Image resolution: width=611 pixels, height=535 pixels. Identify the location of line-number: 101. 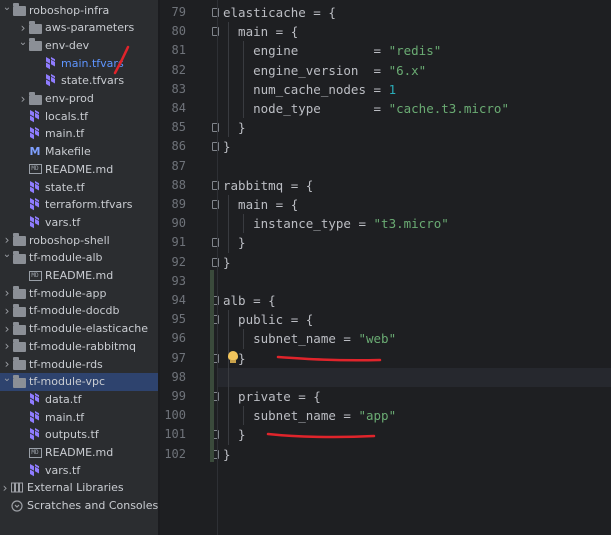
(173, 434).